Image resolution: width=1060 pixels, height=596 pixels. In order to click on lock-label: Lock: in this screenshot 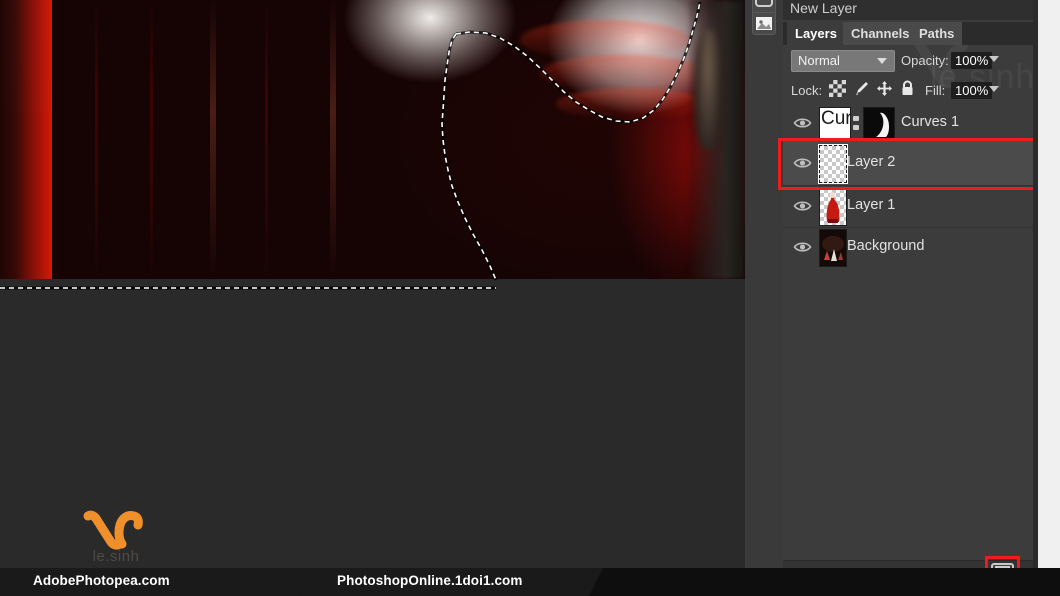, I will do `click(807, 90)`.